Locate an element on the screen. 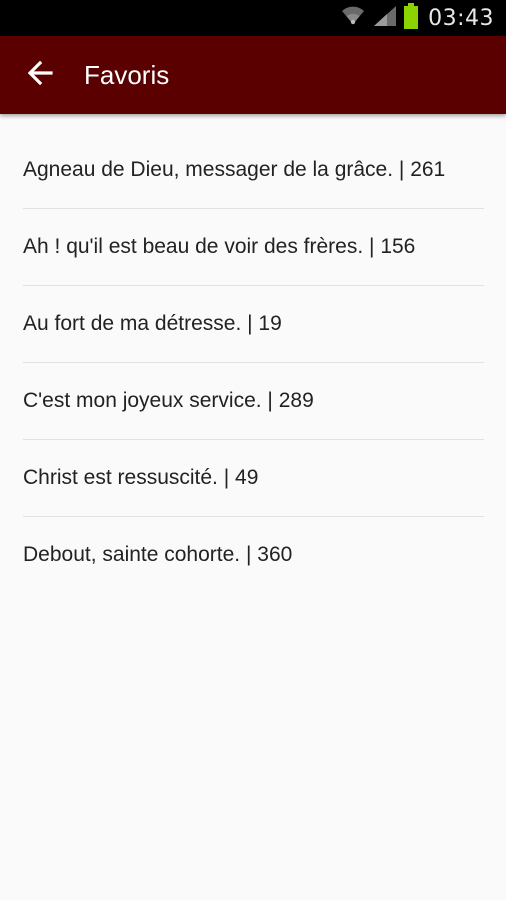 The image size is (506, 900). list-item-label: Au fort de ma détresse. | 19 is located at coordinates (152, 323).